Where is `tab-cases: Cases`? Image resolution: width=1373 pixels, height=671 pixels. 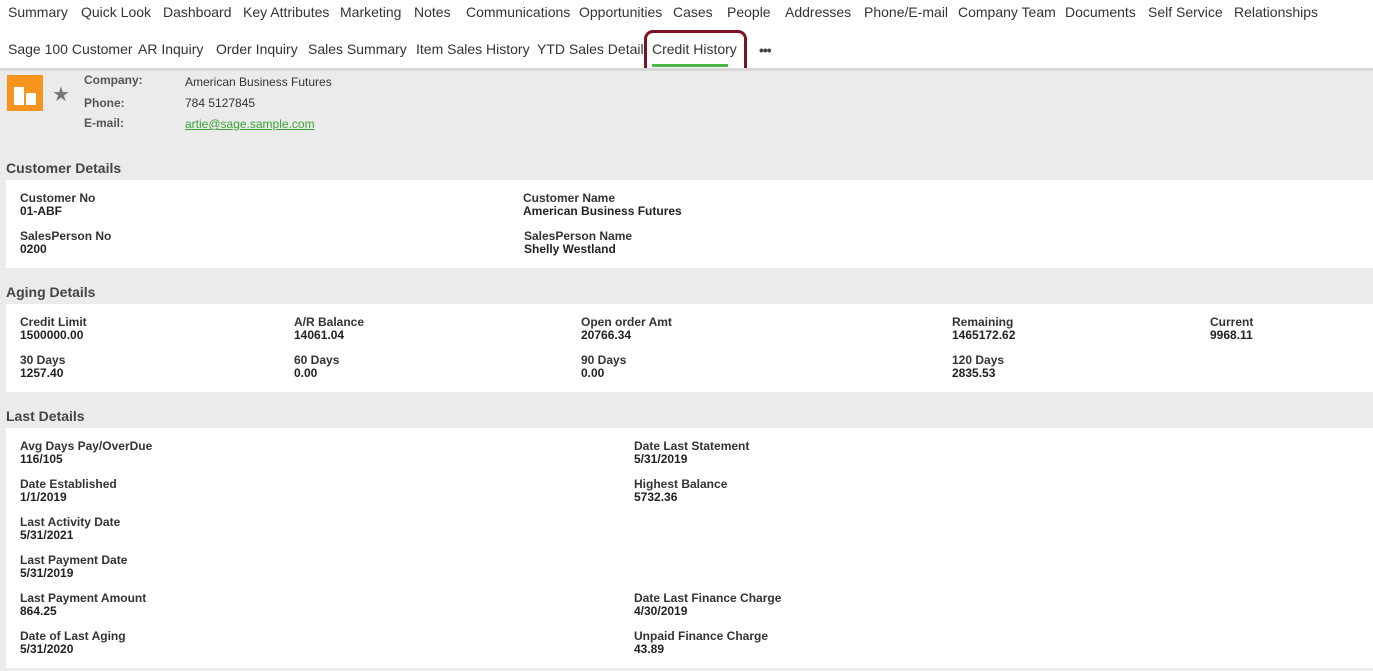 tab-cases: Cases is located at coordinates (693, 12).